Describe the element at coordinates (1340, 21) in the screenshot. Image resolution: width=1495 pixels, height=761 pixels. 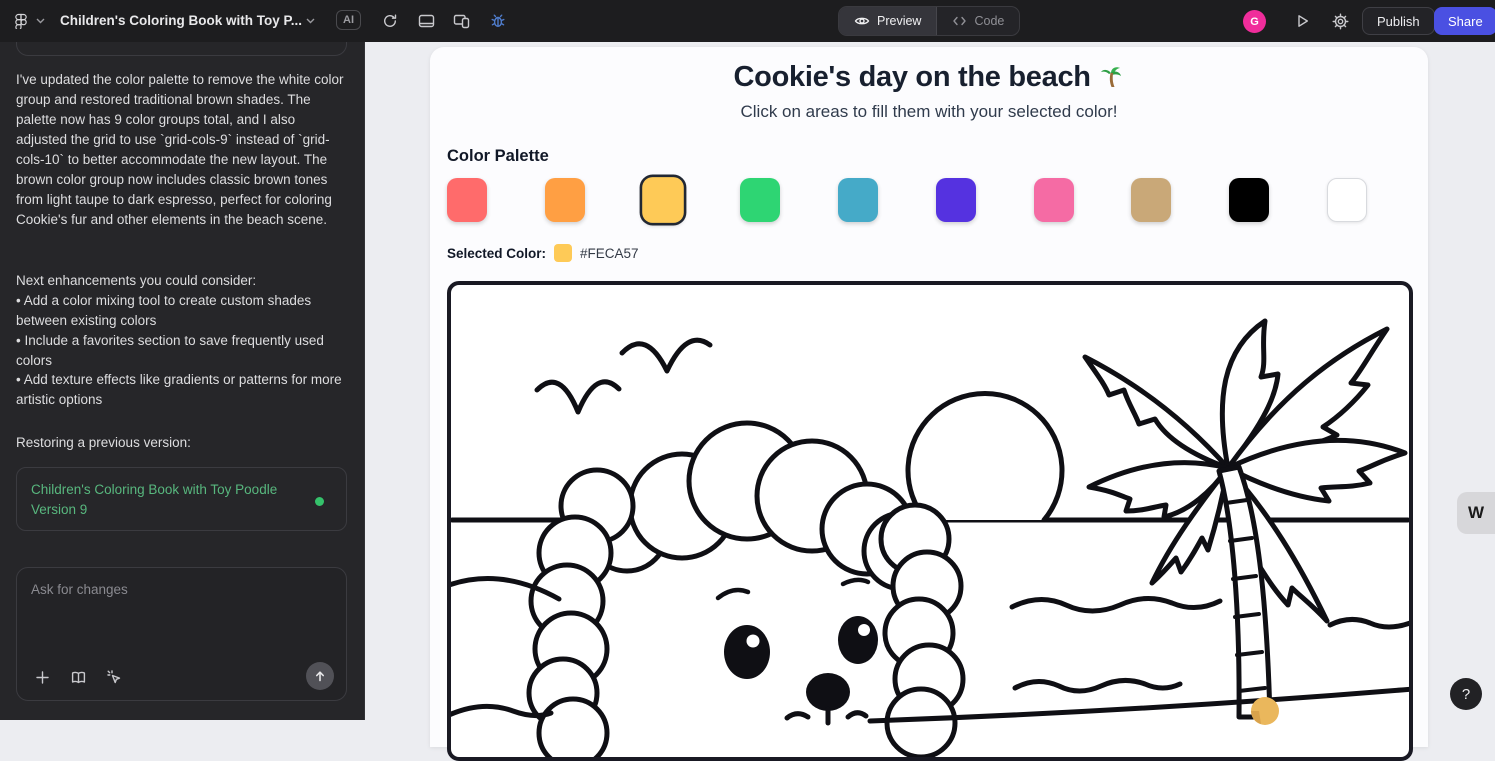
I see `gear-icon` at that location.